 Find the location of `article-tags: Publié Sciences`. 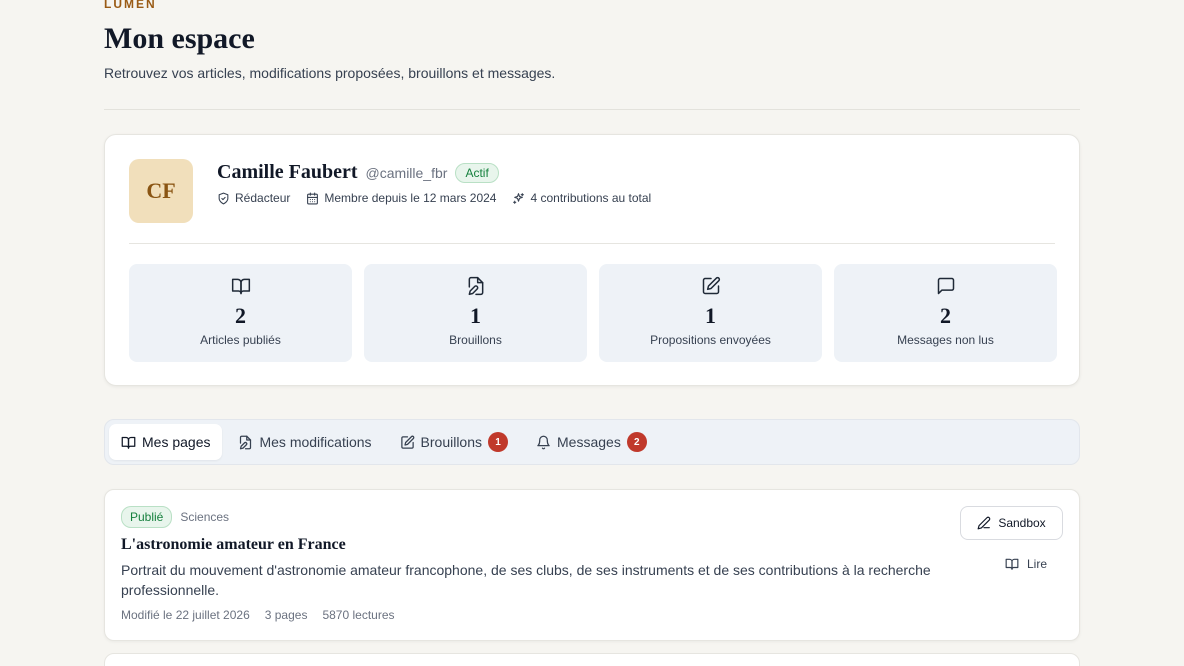

article-tags: Publié Sciences is located at coordinates (175, 517).